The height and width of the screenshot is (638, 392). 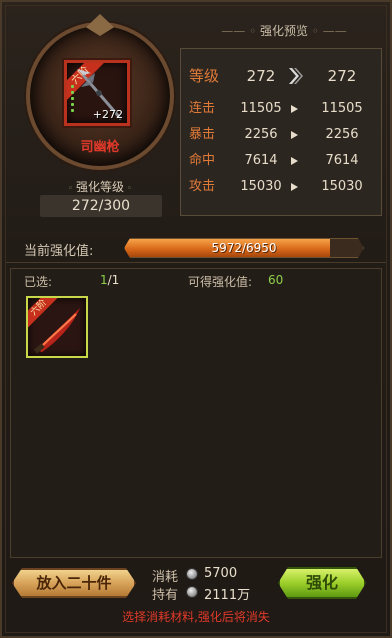 What do you see at coordinates (342, 186) in the screenshot?
I see `stat-next: 15030` at bounding box center [342, 186].